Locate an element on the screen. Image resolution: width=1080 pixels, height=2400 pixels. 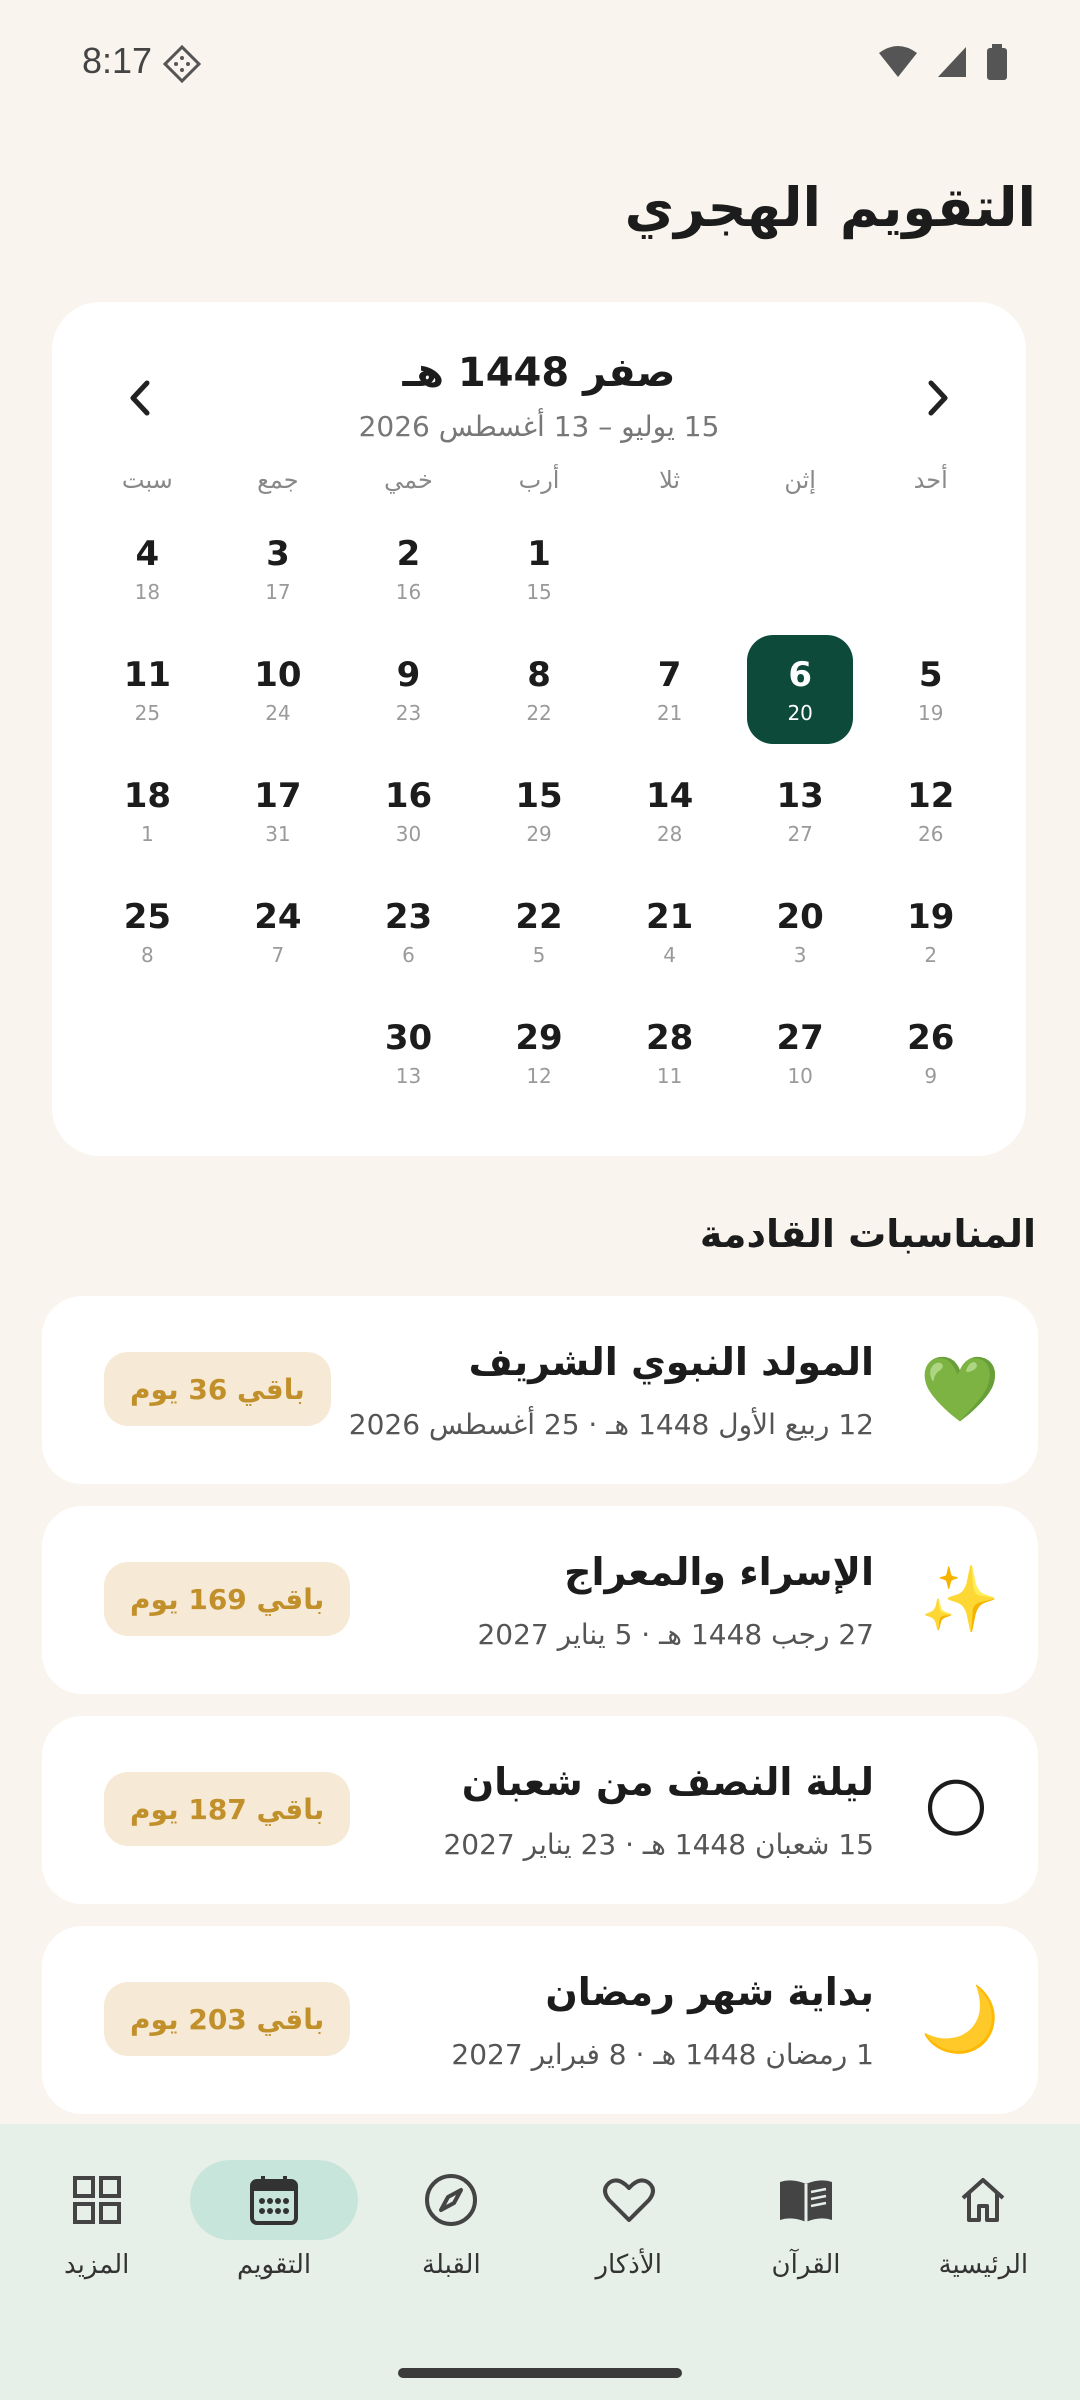
nav-item-compass: القبلة is located at coordinates (451, 2220).